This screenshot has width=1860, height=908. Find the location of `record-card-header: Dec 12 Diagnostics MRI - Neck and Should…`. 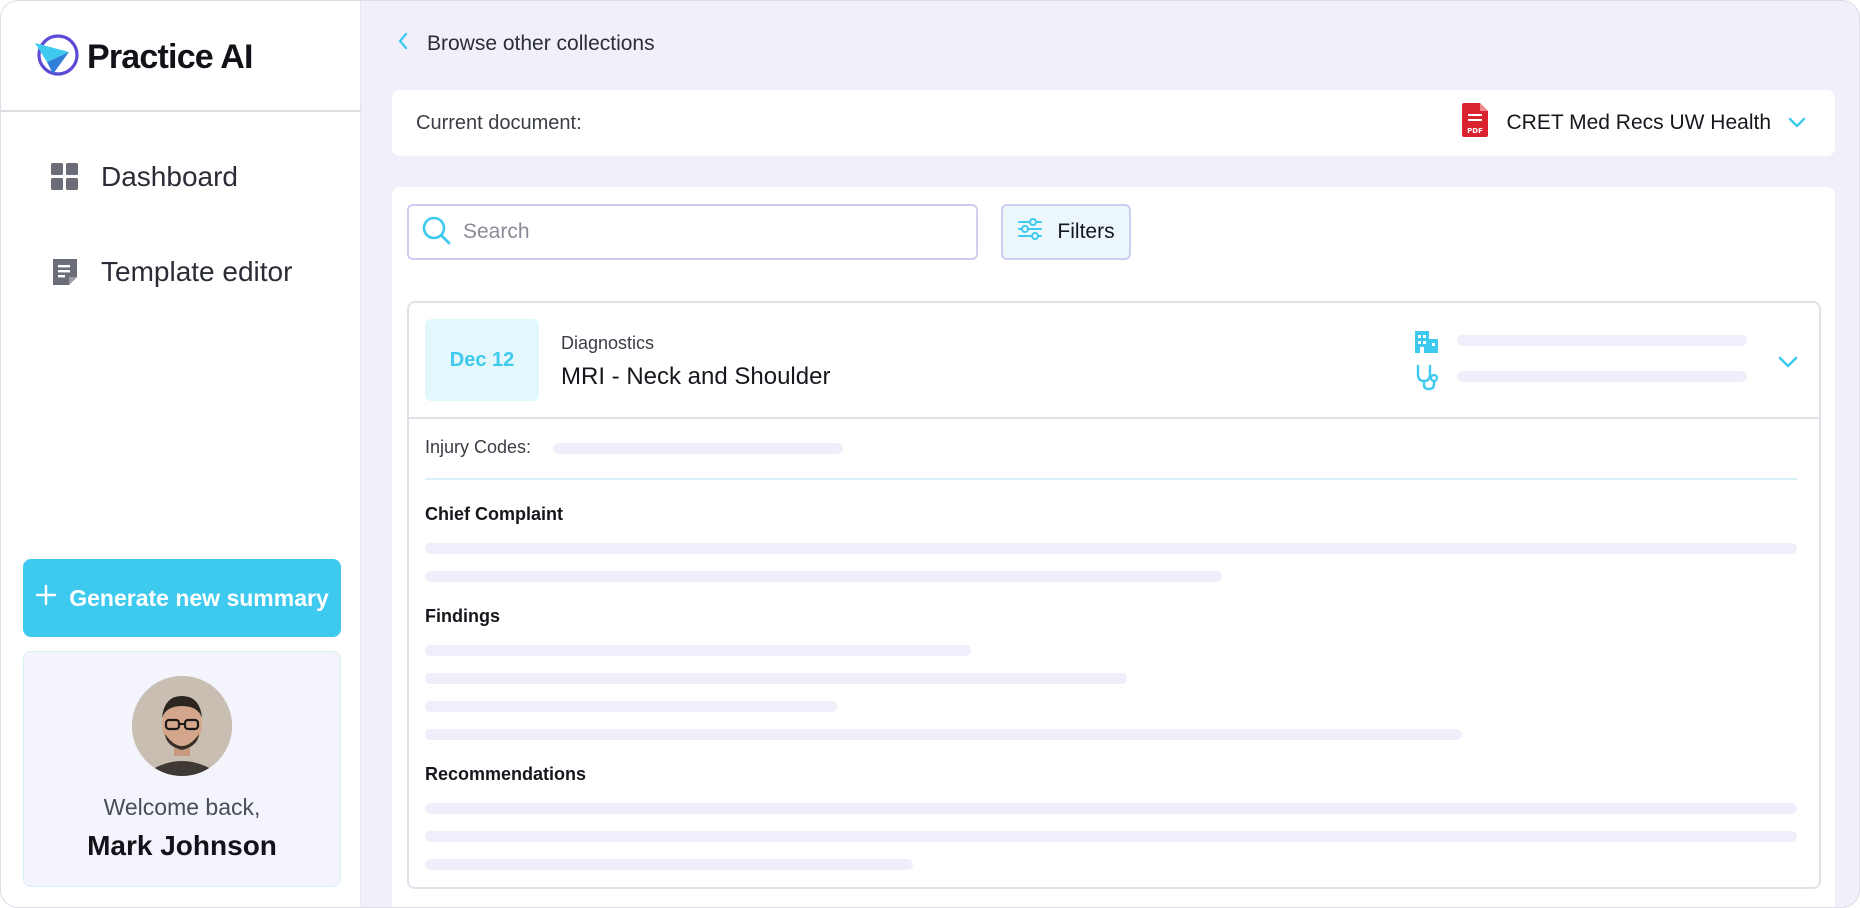

record-card-header: Dec 12 Diagnostics MRI - Neck and Should… is located at coordinates (1114, 361).